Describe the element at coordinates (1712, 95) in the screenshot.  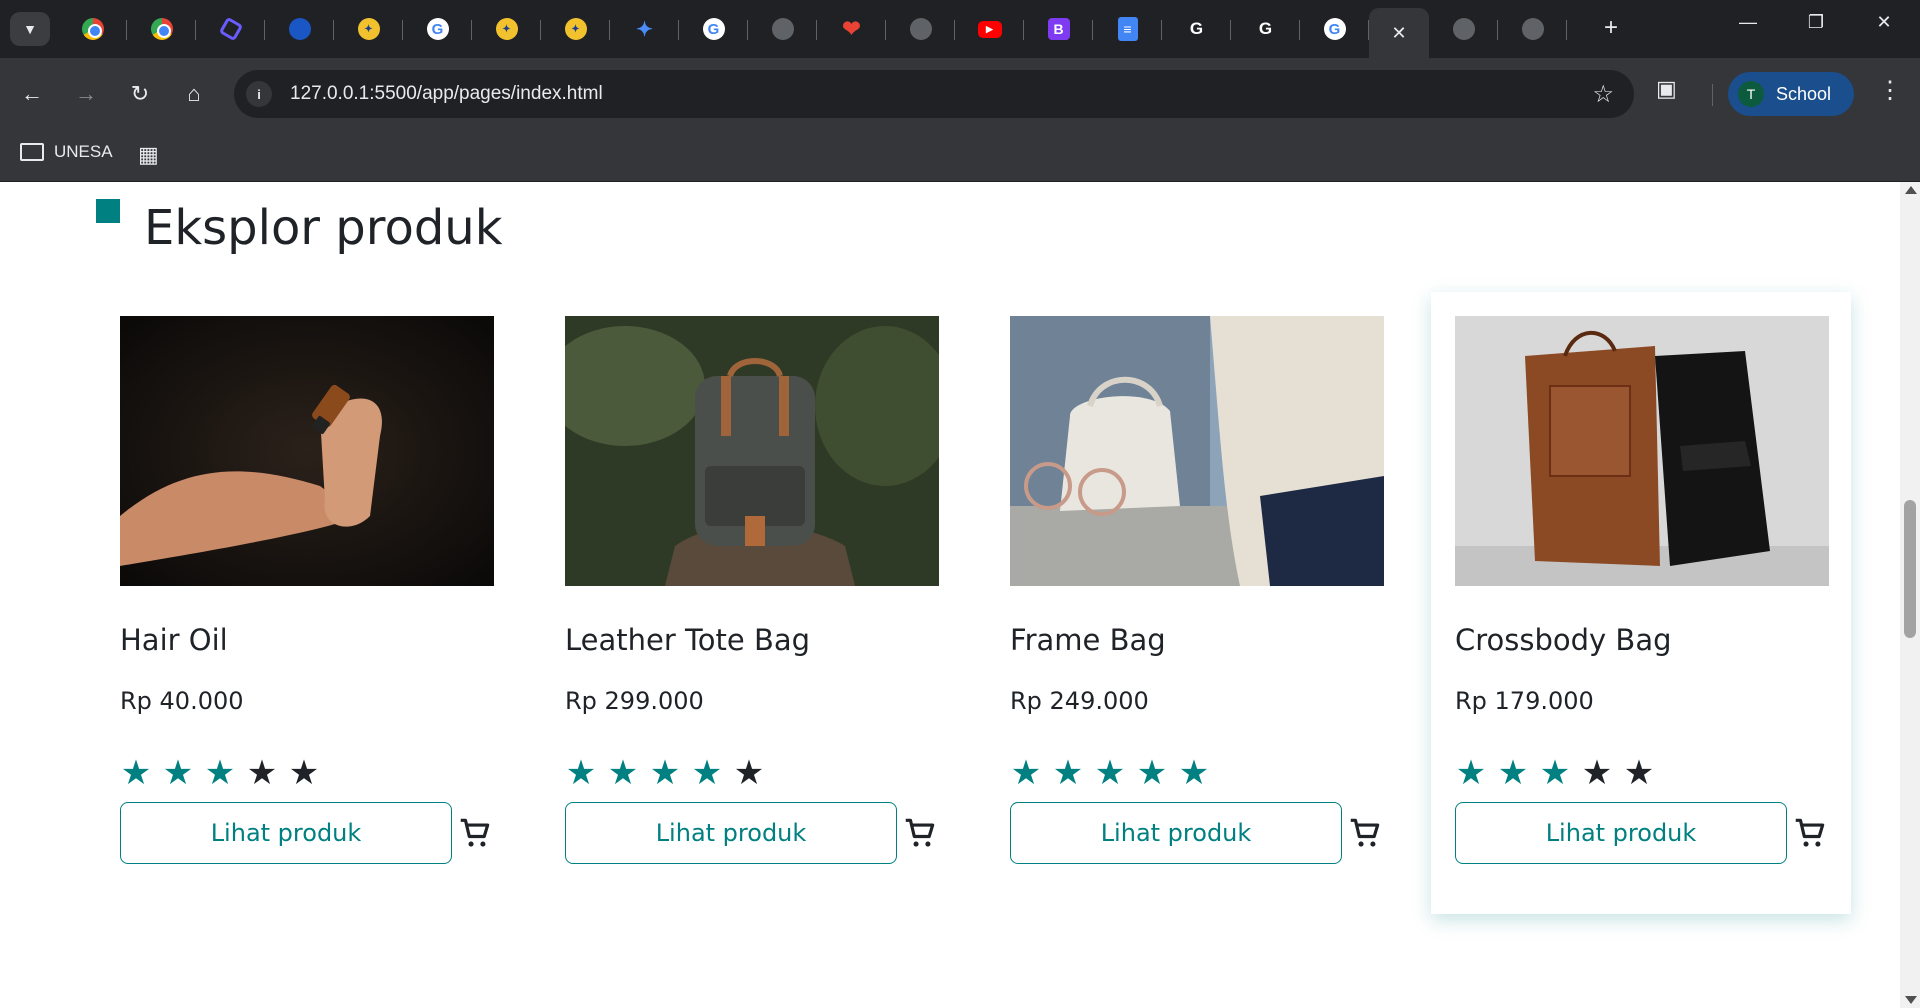
I see `toolbar-divider` at that location.